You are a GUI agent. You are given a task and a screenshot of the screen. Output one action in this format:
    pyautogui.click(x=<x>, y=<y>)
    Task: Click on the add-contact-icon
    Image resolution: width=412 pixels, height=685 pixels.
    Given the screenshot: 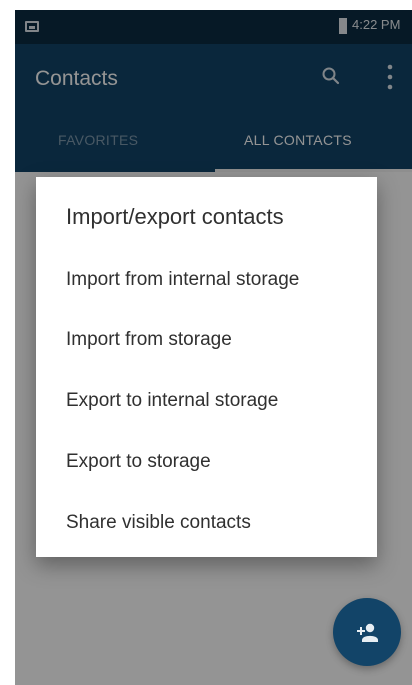 What is the action you would take?
    pyautogui.click(x=367, y=632)
    